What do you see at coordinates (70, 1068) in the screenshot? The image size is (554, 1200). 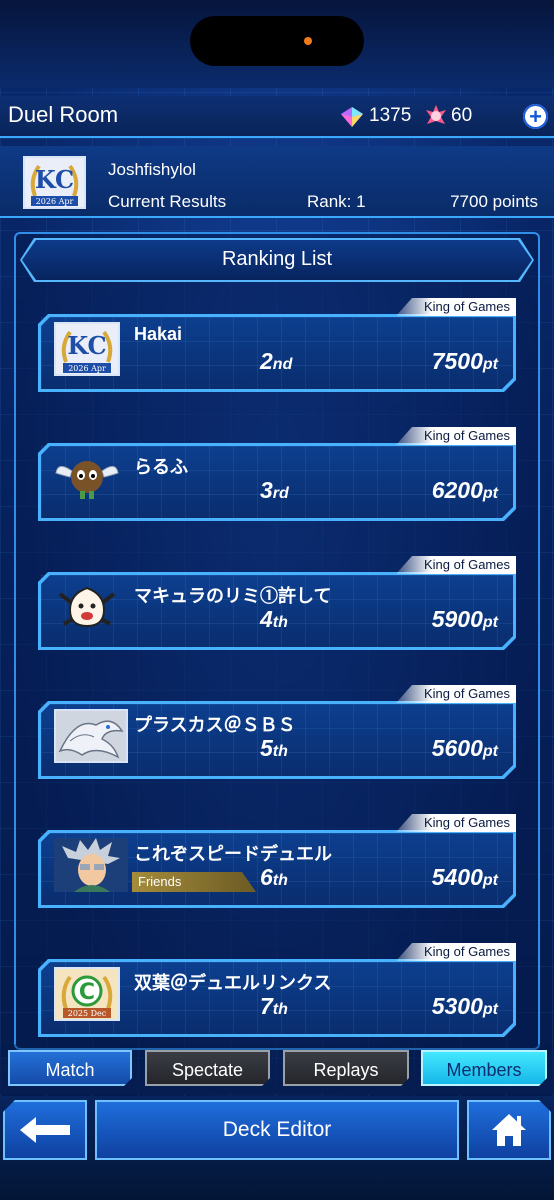 I see `tab-match: Match` at bounding box center [70, 1068].